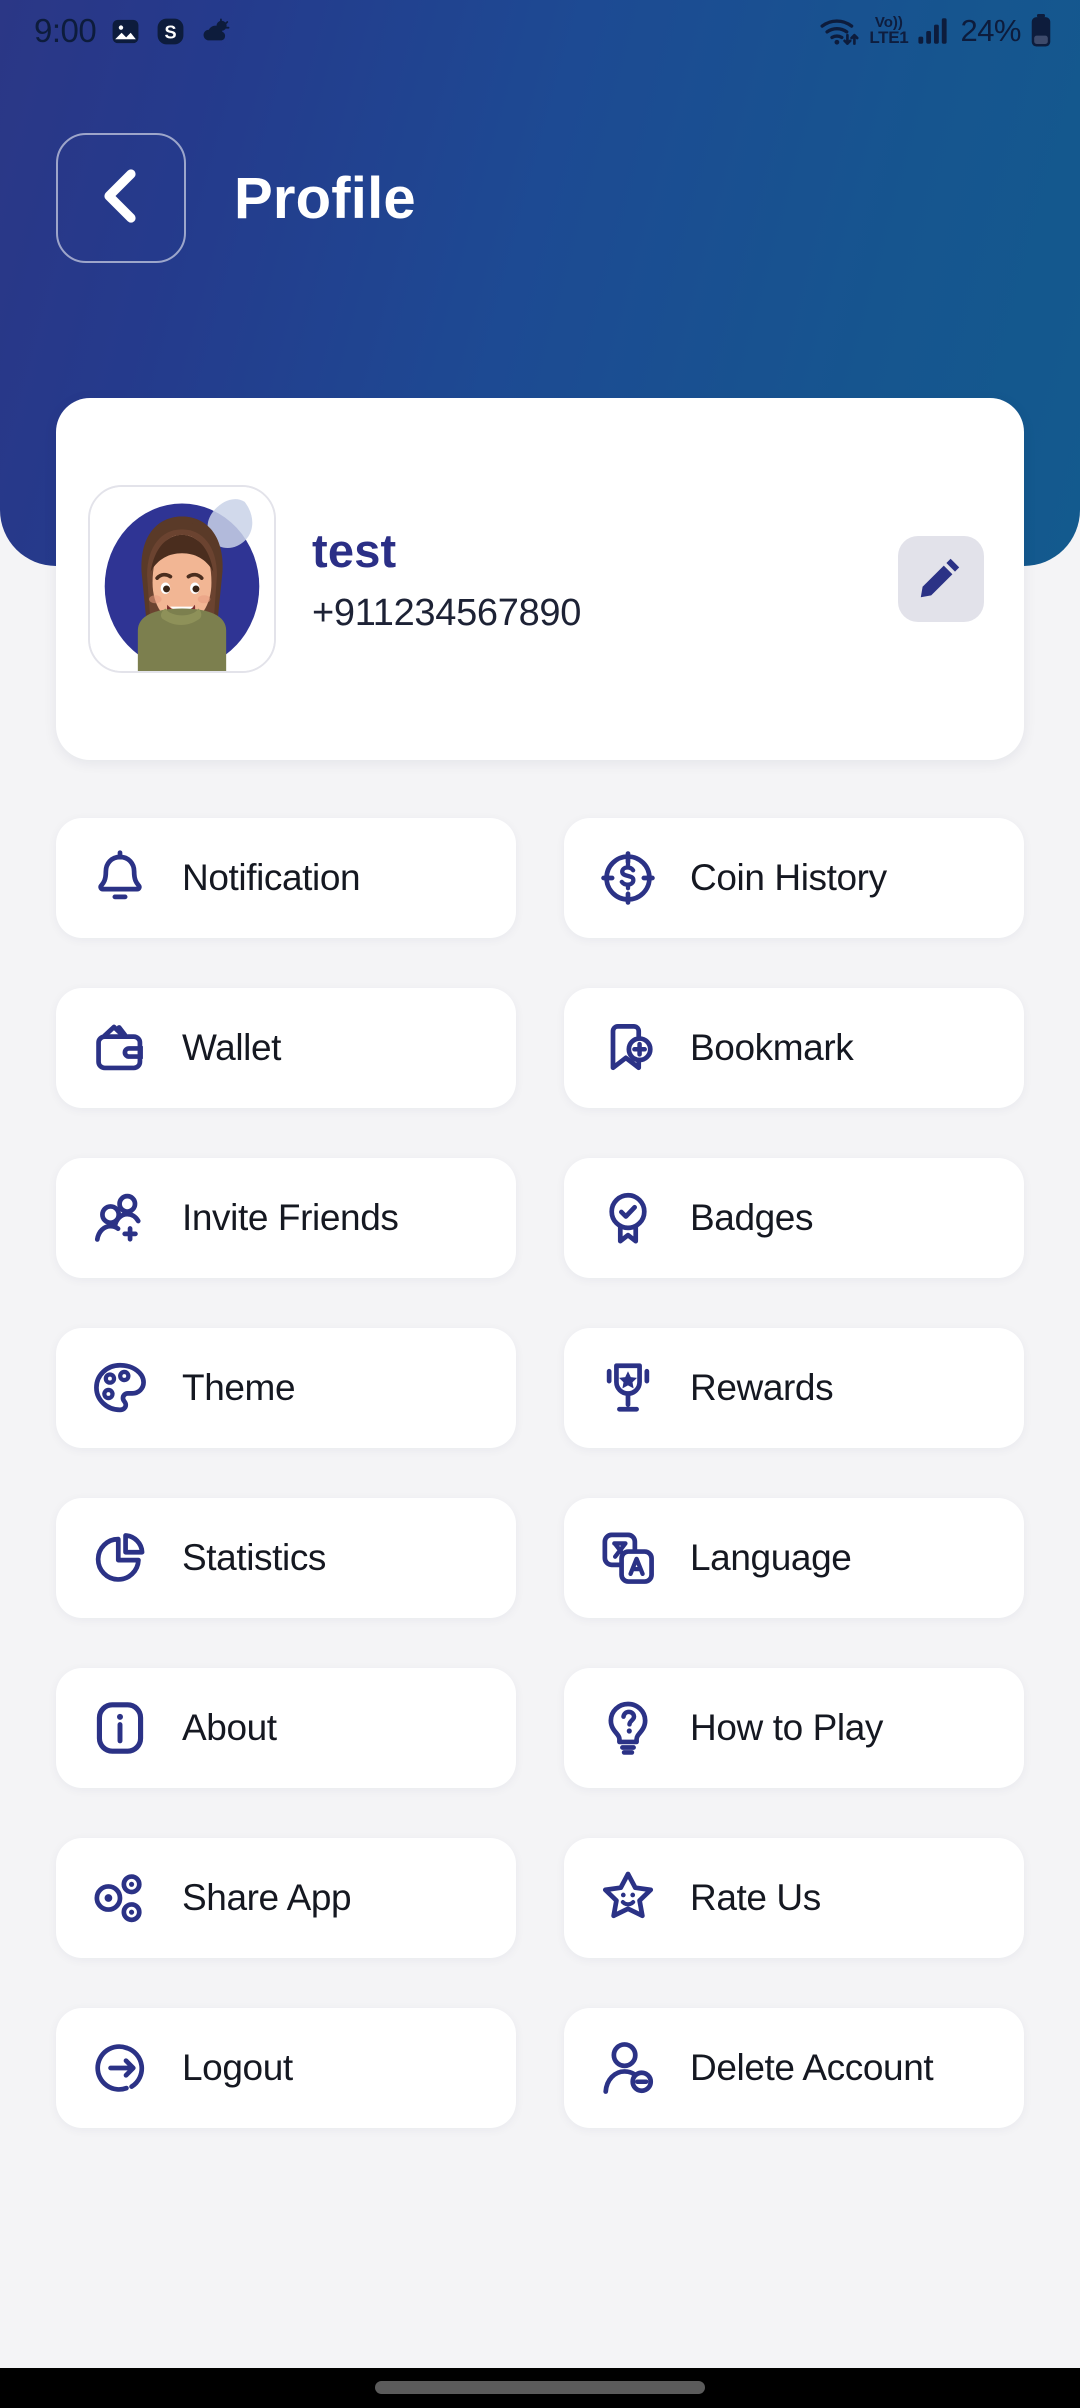 This screenshot has height=2408, width=1080. What do you see at coordinates (120, 1048) in the screenshot?
I see `wallet-icon` at bounding box center [120, 1048].